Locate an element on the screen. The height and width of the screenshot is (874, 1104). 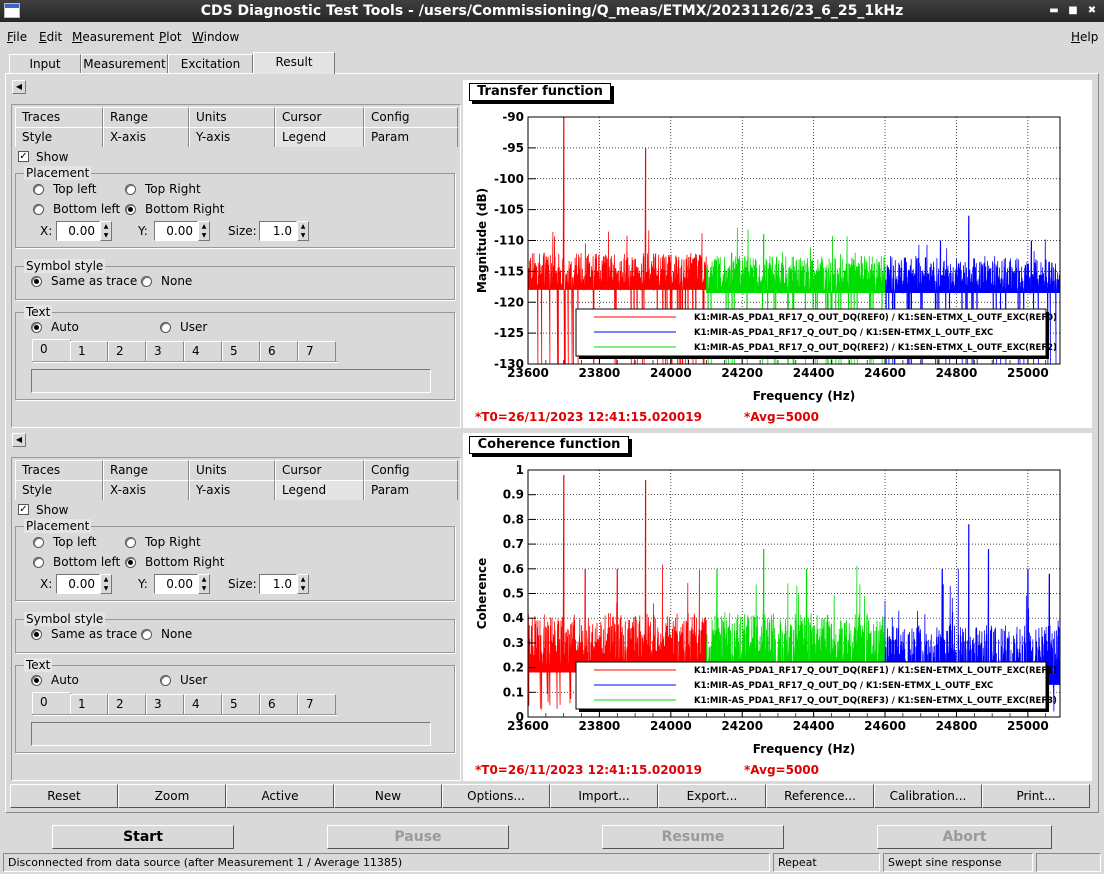
menu-edit: Edit is located at coordinates (50, 37).